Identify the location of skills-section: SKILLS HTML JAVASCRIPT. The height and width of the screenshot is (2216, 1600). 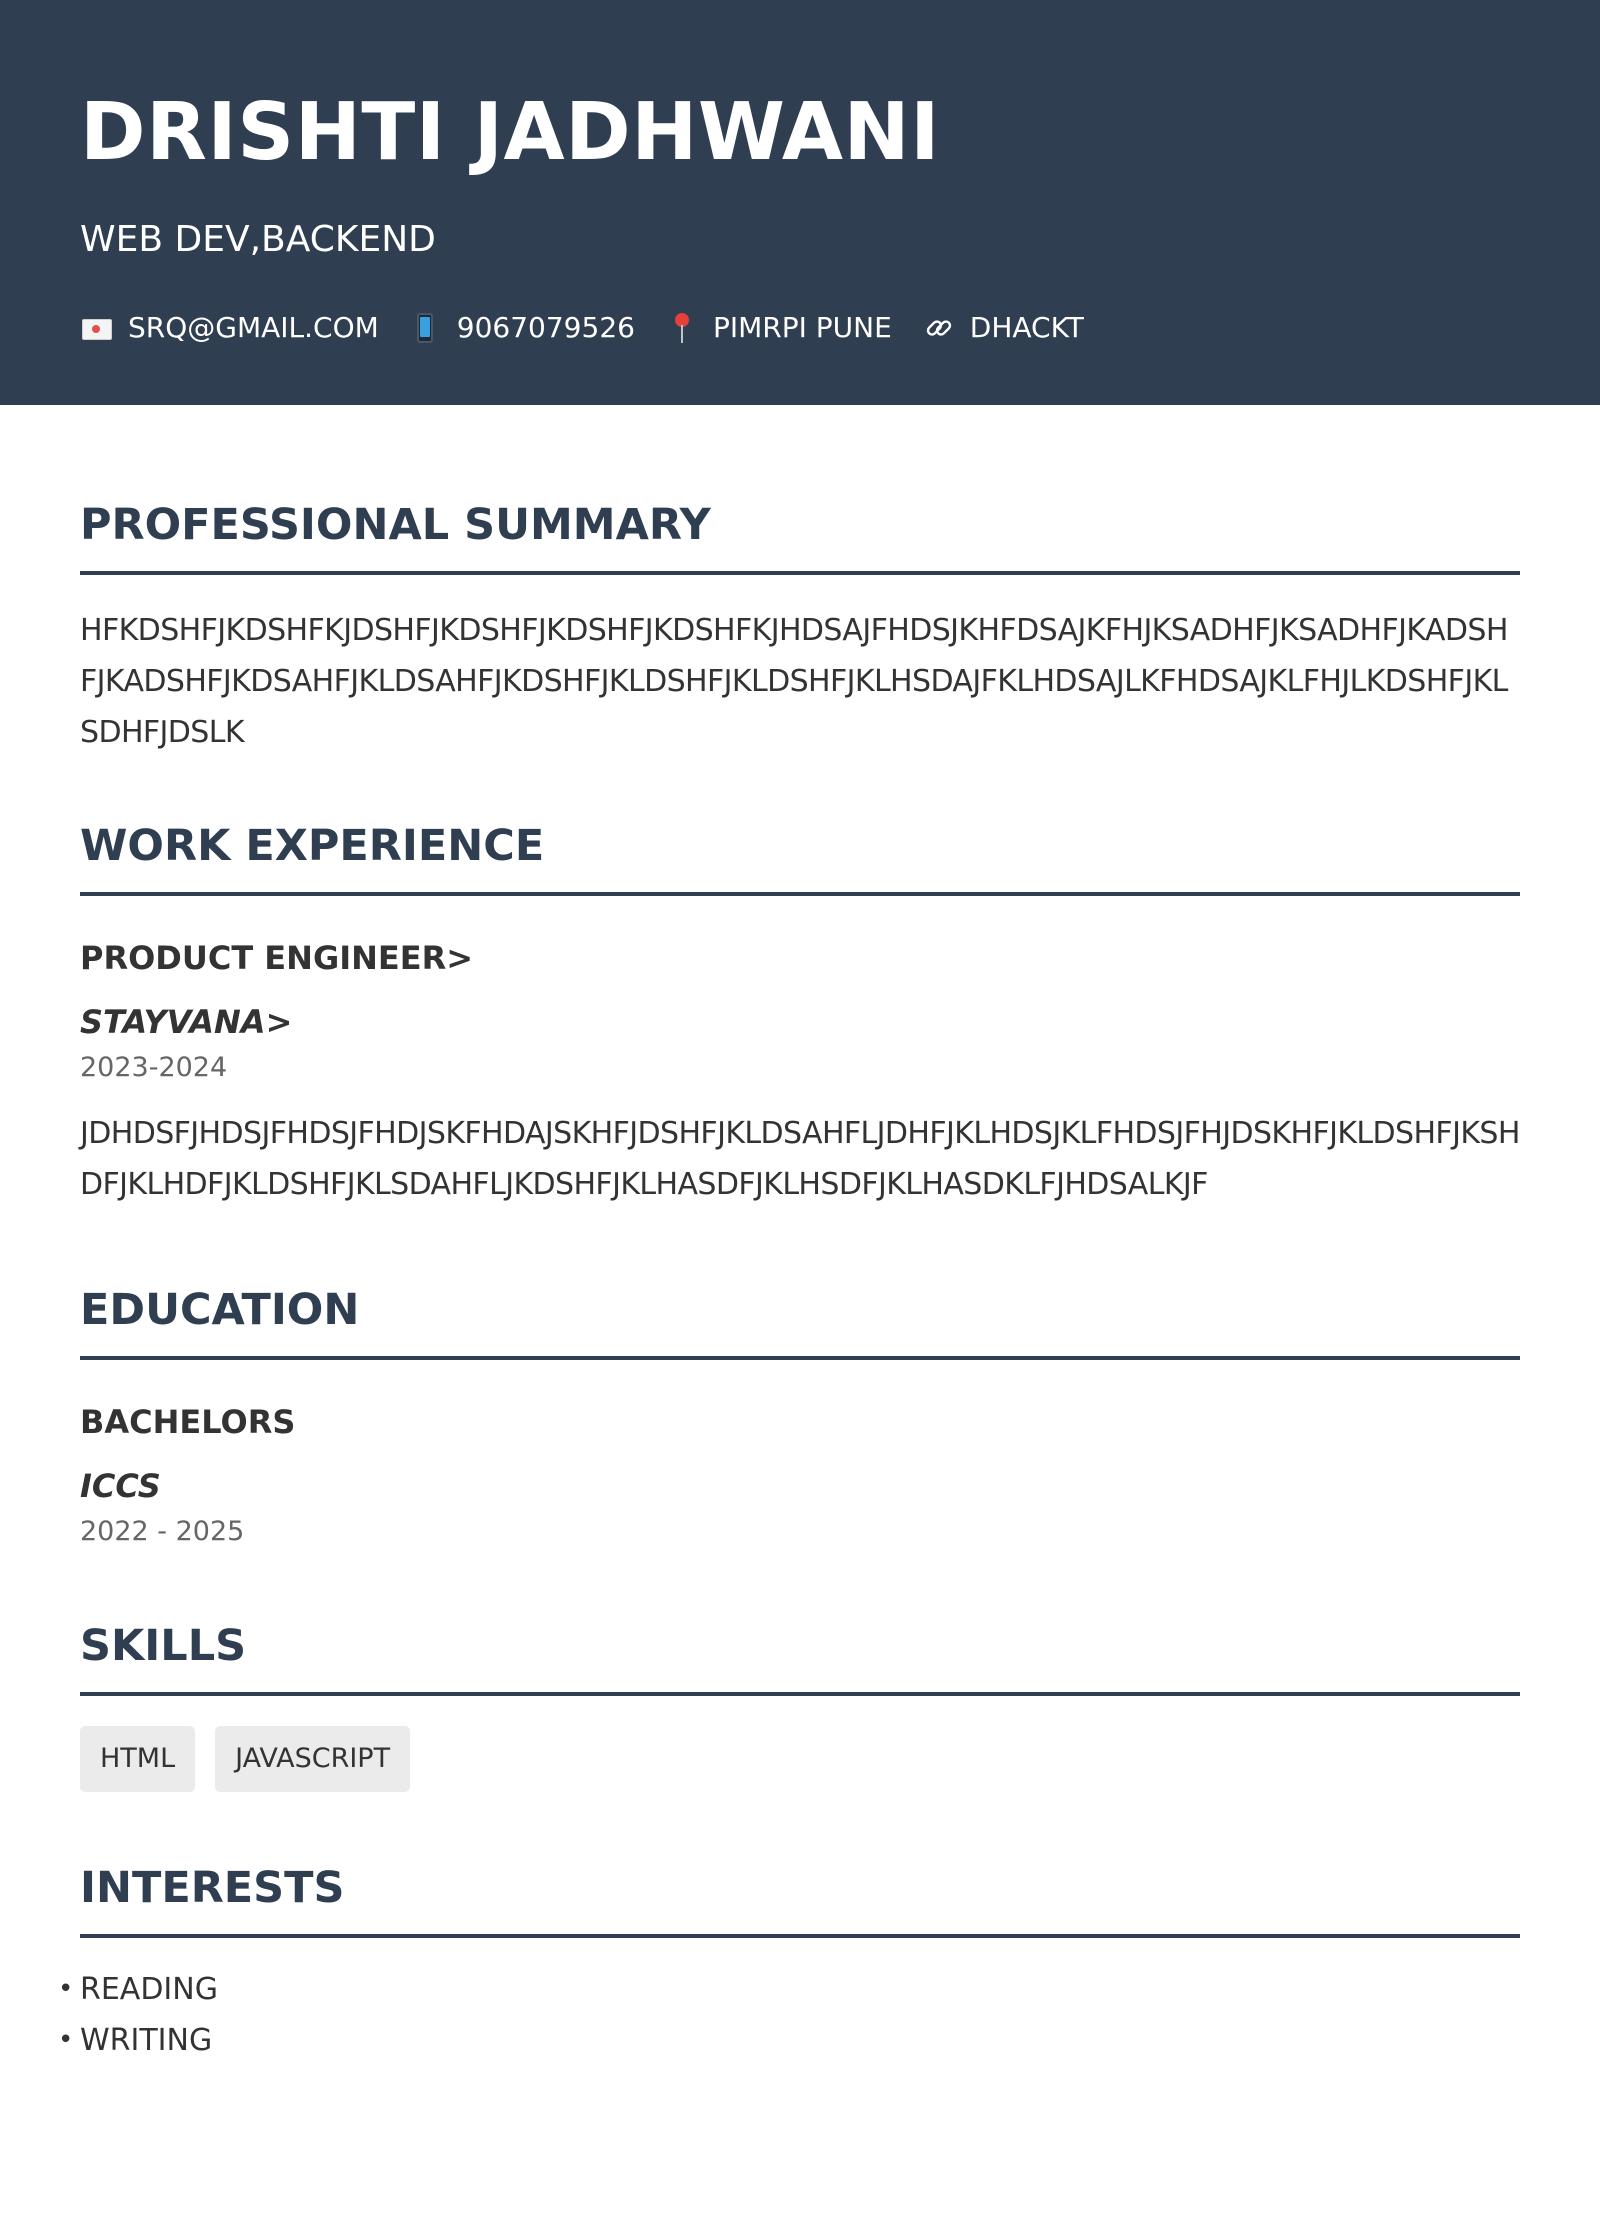
(800, 1706).